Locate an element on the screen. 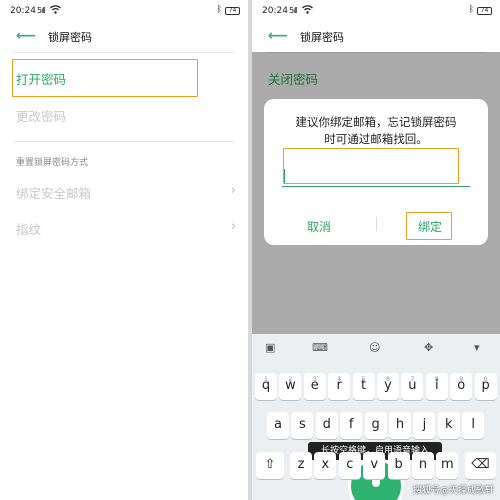 The width and height of the screenshot is (500, 500). key-number-hint: 5 is located at coordinates (363, 379).